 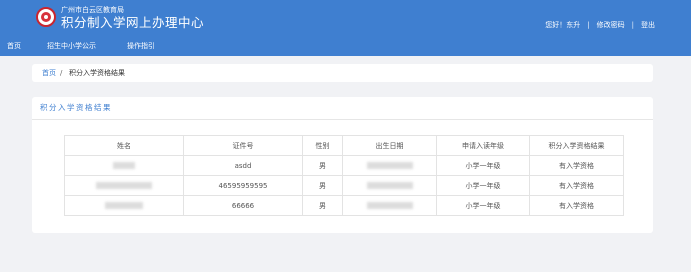 I want to click on system-title: 积分制入学网上办理中心, so click(x=133, y=22).